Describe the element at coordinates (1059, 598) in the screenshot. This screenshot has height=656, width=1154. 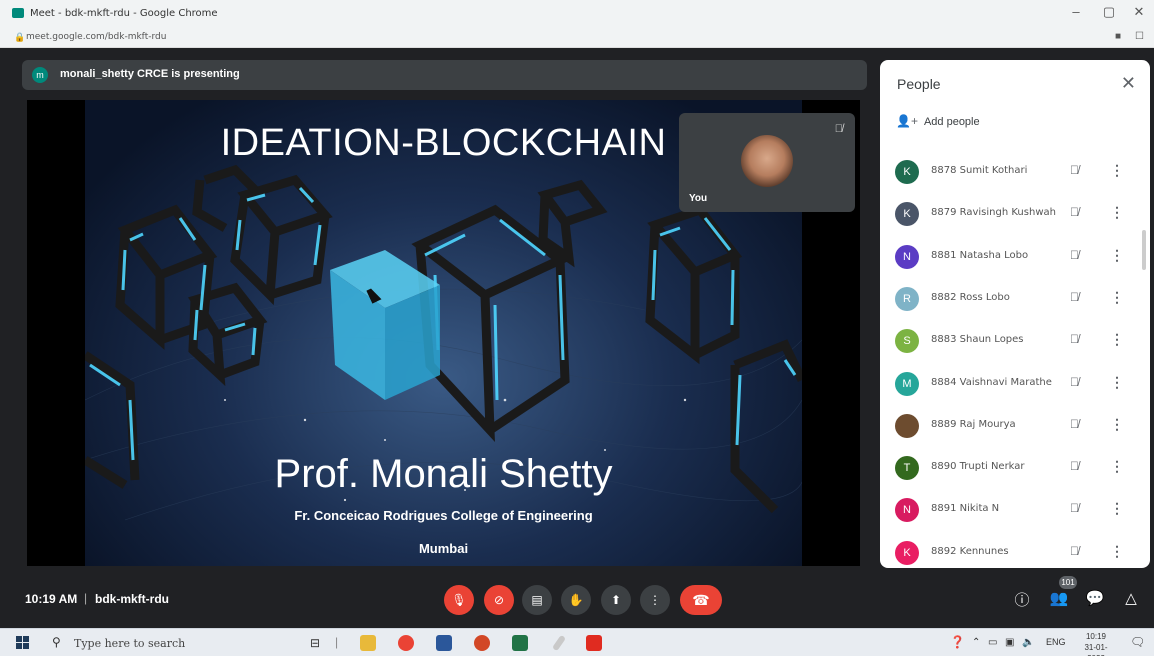
I see `people-button: 👥` at that location.